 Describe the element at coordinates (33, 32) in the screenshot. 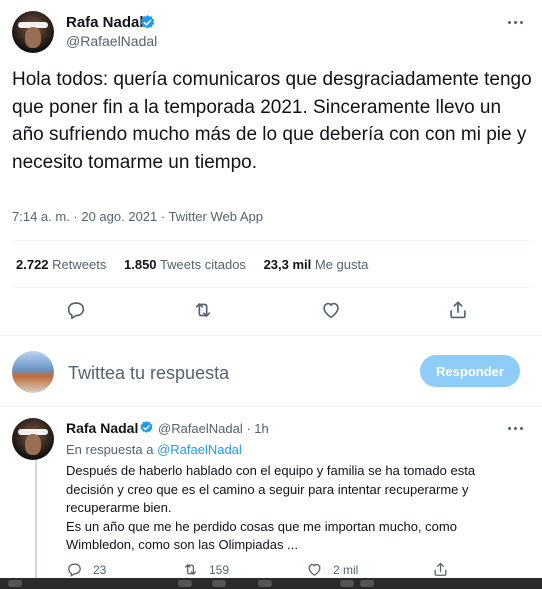

I see `author-avatar` at that location.